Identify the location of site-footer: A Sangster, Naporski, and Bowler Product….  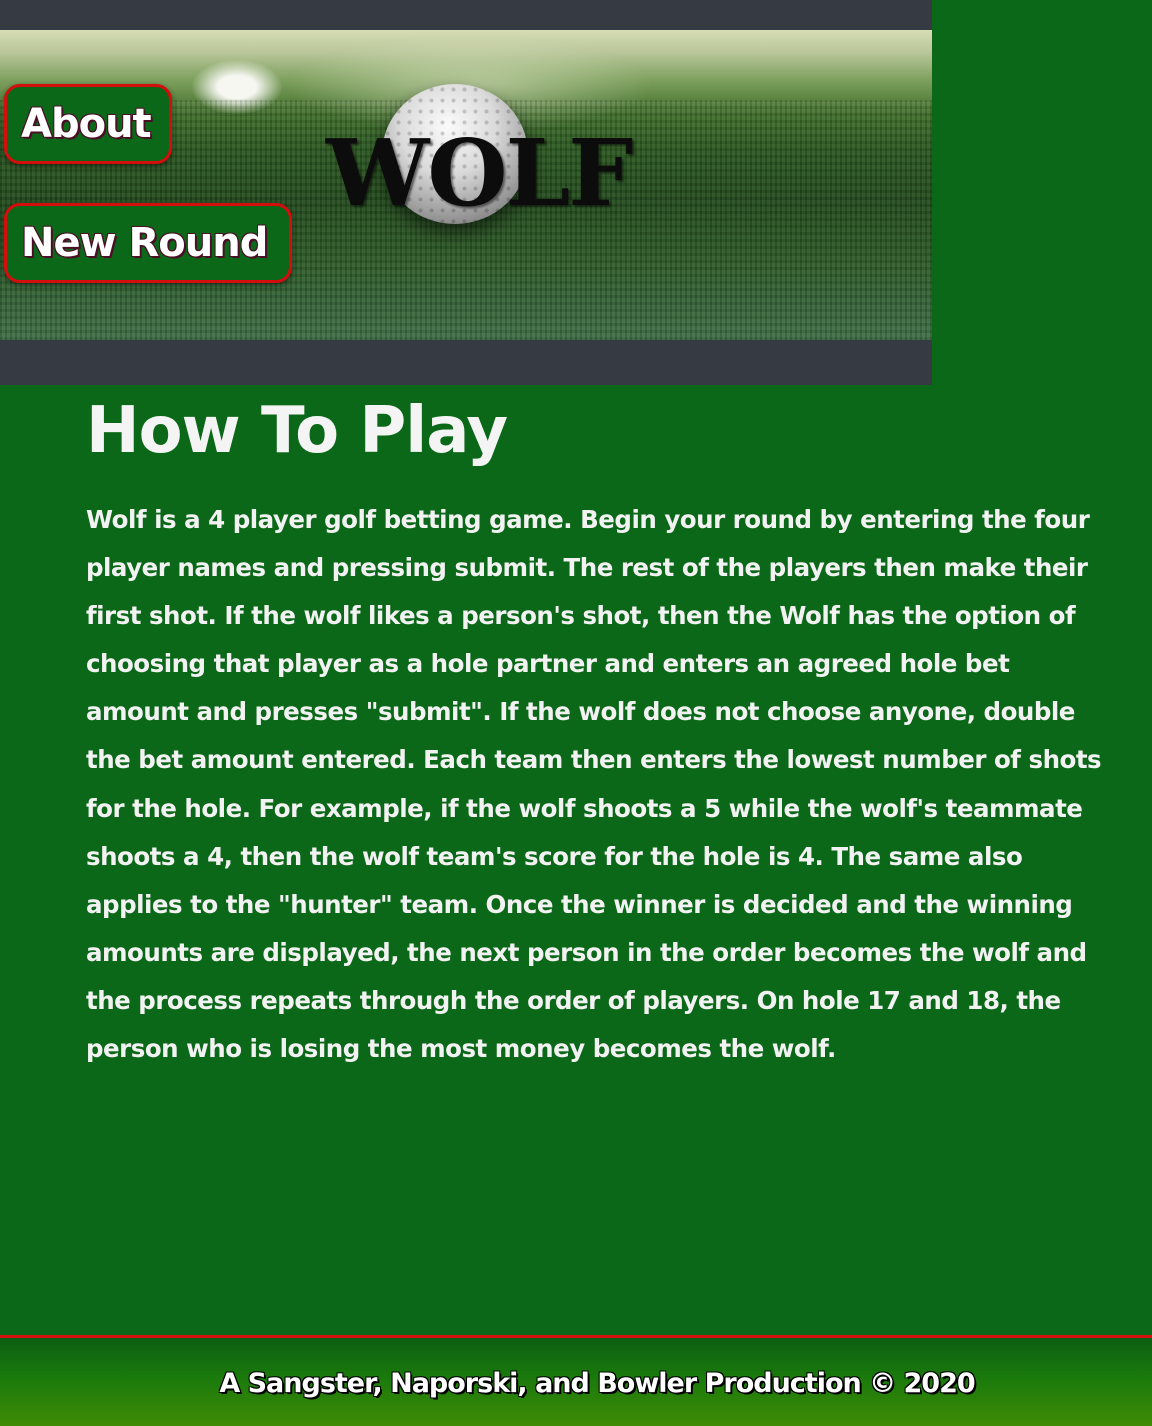
(576, 1380).